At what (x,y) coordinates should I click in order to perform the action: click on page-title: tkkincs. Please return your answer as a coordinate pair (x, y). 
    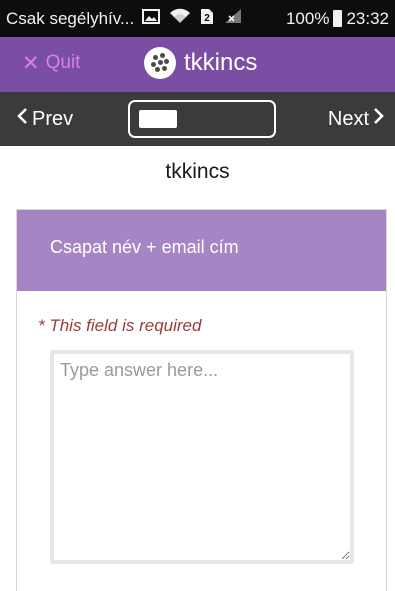
    Looking at the image, I should click on (197, 171).